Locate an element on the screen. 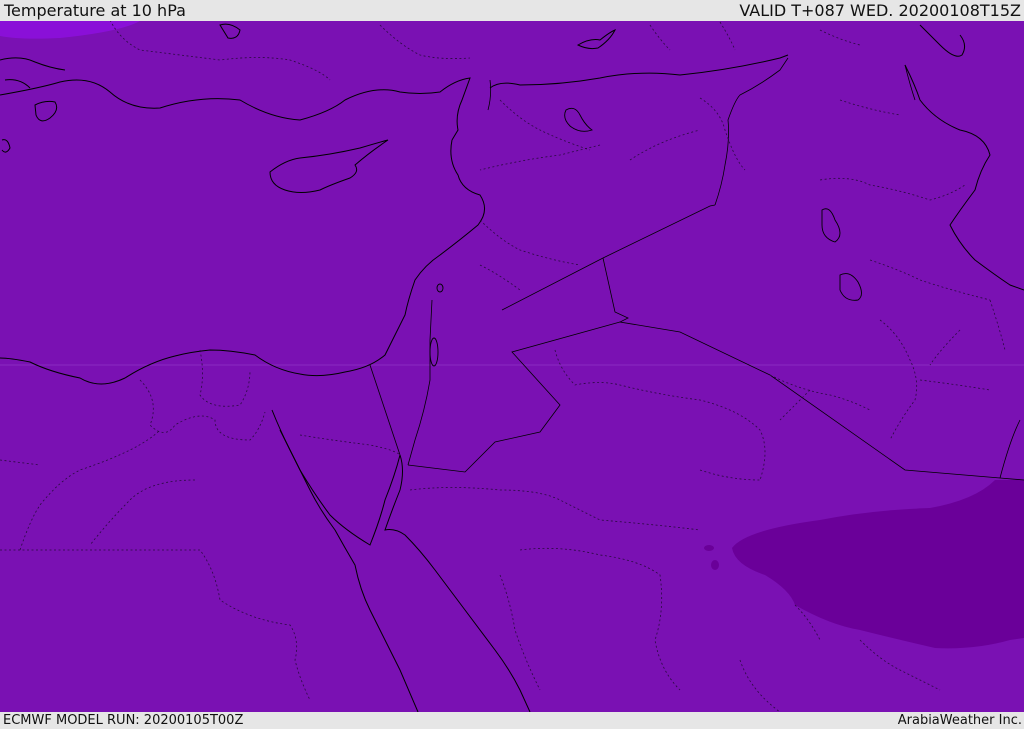  lake-dead-sea is located at coordinates (434, 352).